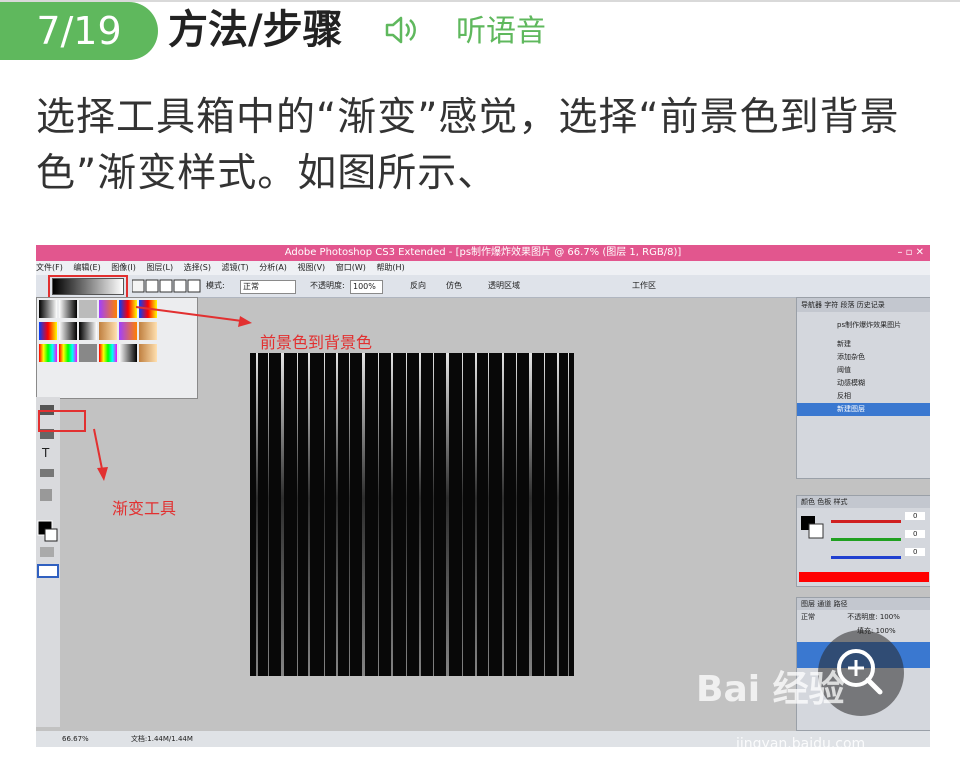 This screenshot has height=774, width=960. What do you see at coordinates (851, 383) in the screenshot?
I see `history-item: 动感模糊` at bounding box center [851, 383].